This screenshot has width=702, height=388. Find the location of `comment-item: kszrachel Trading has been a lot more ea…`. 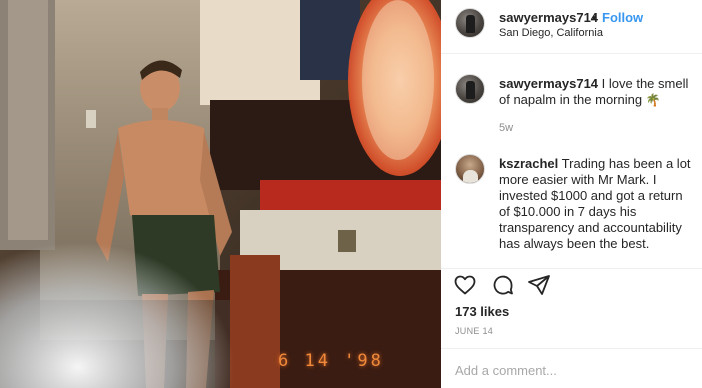

comment-item: kszrachel Trading has been a lot more ea… is located at coordinates (571, 209).